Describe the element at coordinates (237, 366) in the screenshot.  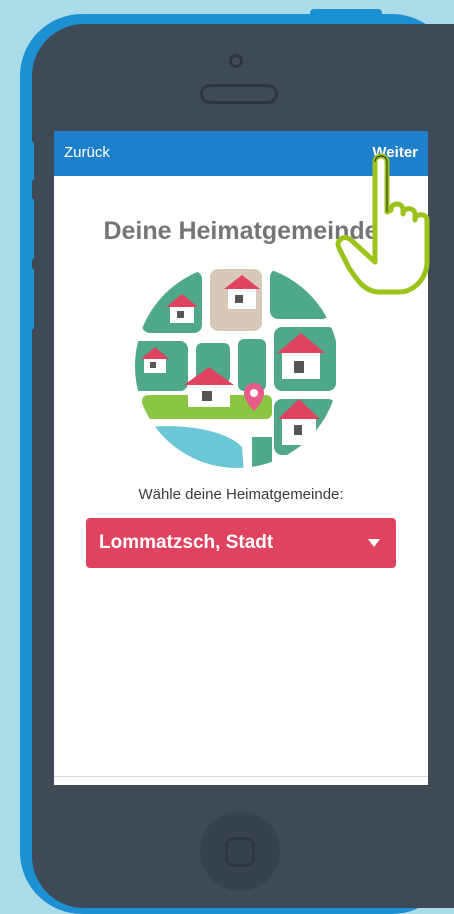
I see `village-map-illustration` at that location.